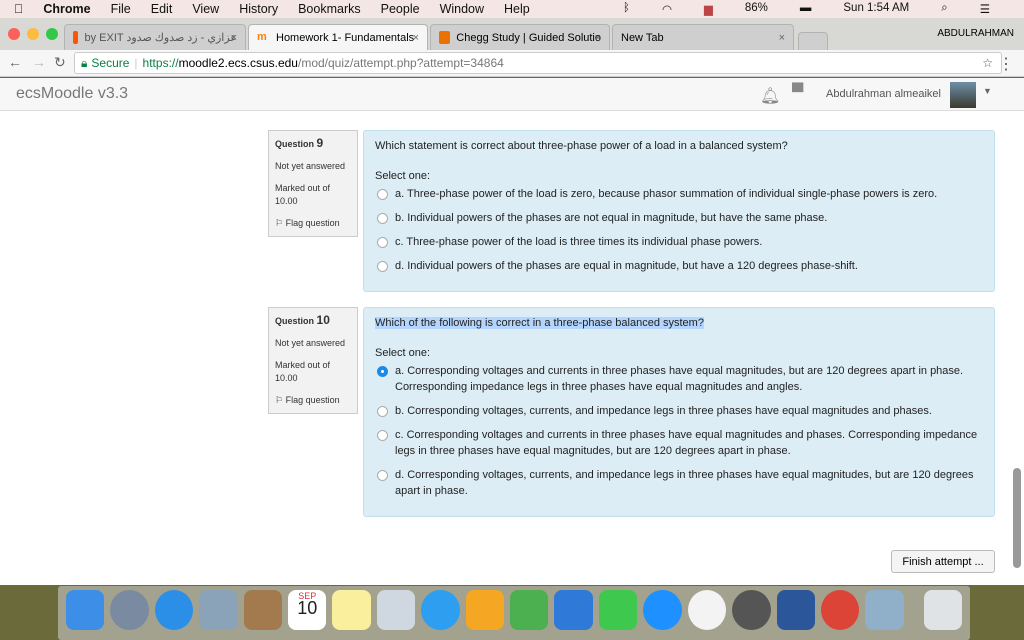 This screenshot has height=640, width=1024. Describe the element at coordinates (400, 9) in the screenshot. I see `menu-people: People` at that location.